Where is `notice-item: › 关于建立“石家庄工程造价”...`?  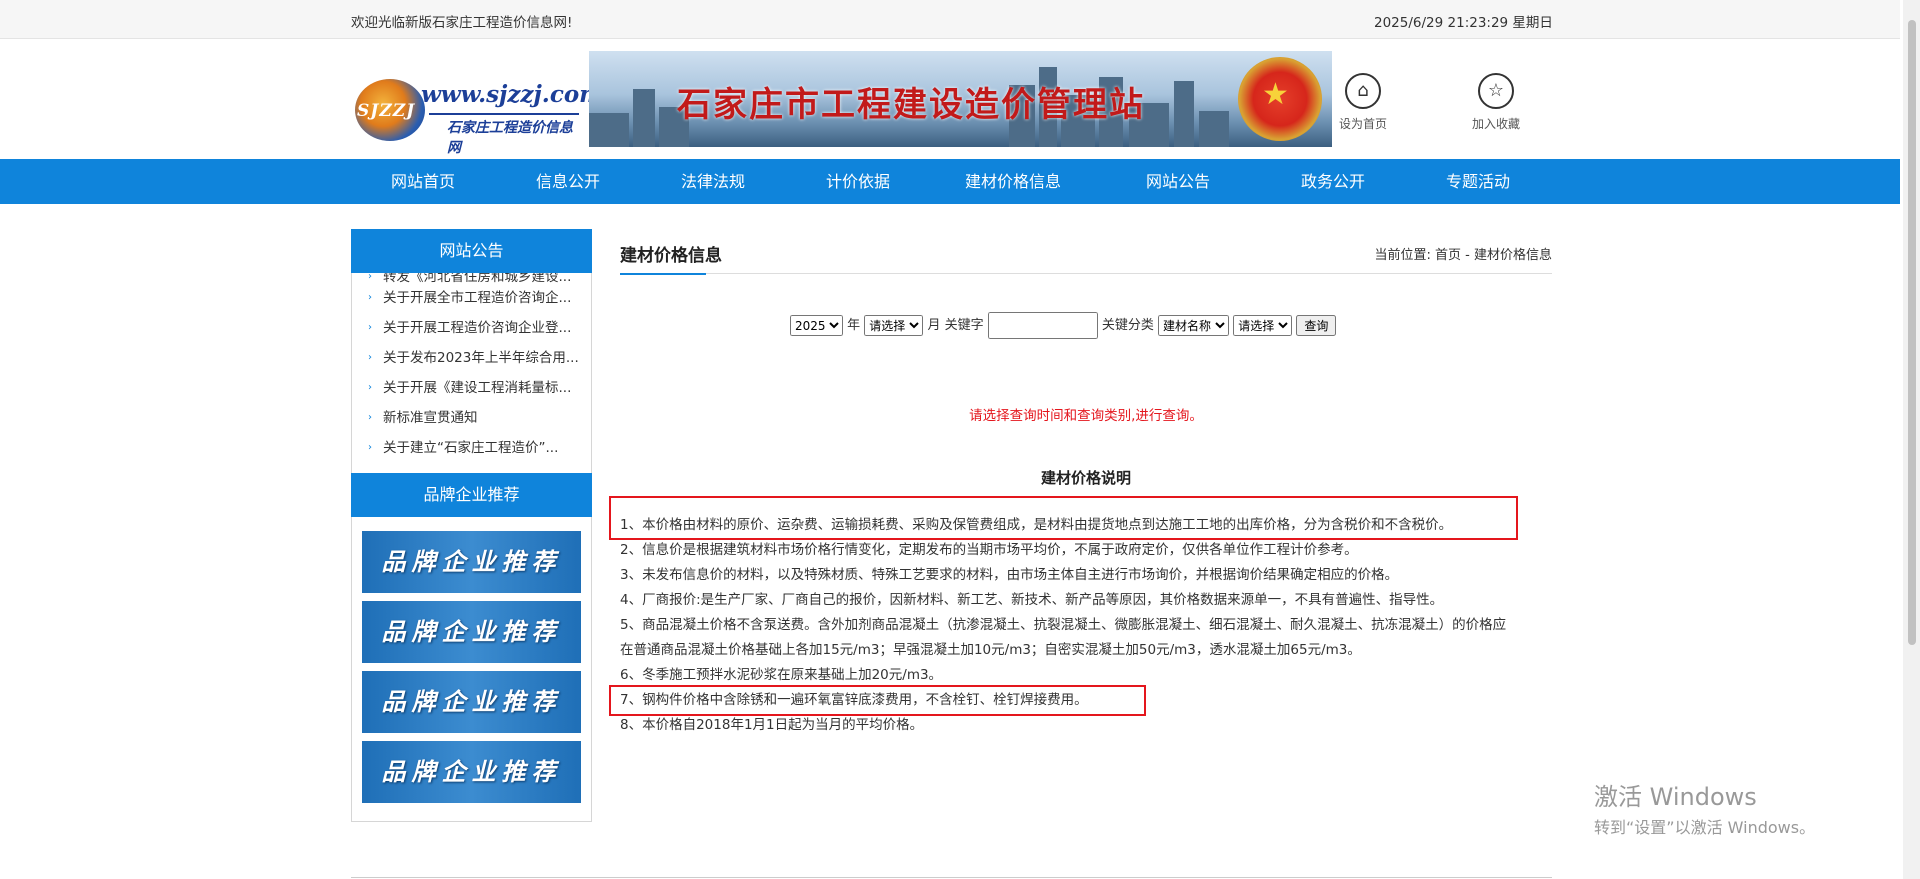
notice-item: › 关于建立“石家庄工程造价”... is located at coordinates (479, 448).